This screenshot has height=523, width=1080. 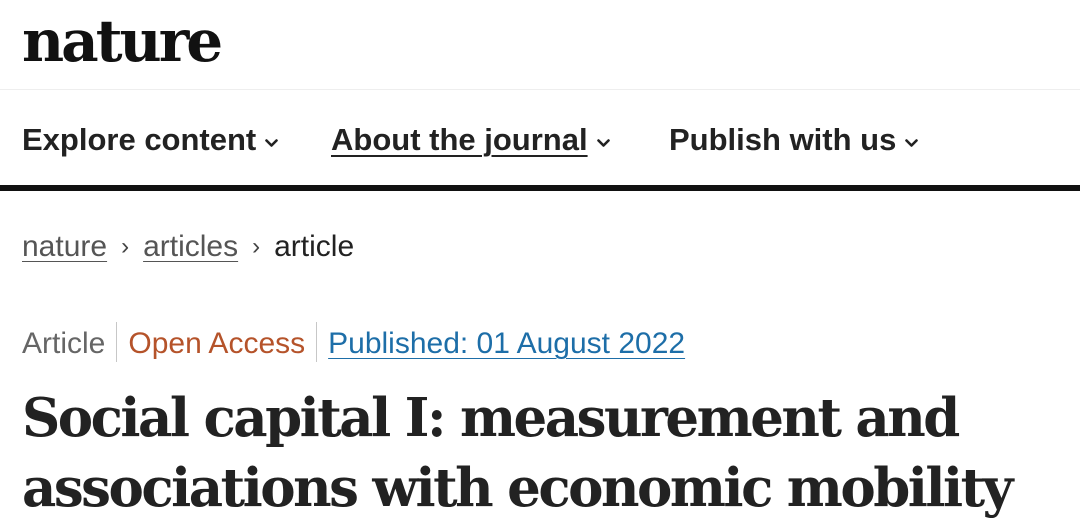 I want to click on nav-divider, so click(x=540, y=188).